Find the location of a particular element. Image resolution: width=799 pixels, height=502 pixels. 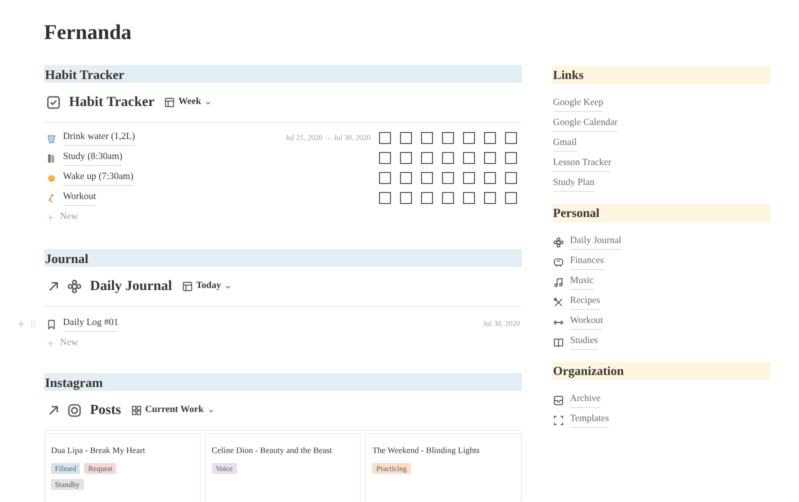

sidebar-link: Gmail is located at coordinates (565, 144).